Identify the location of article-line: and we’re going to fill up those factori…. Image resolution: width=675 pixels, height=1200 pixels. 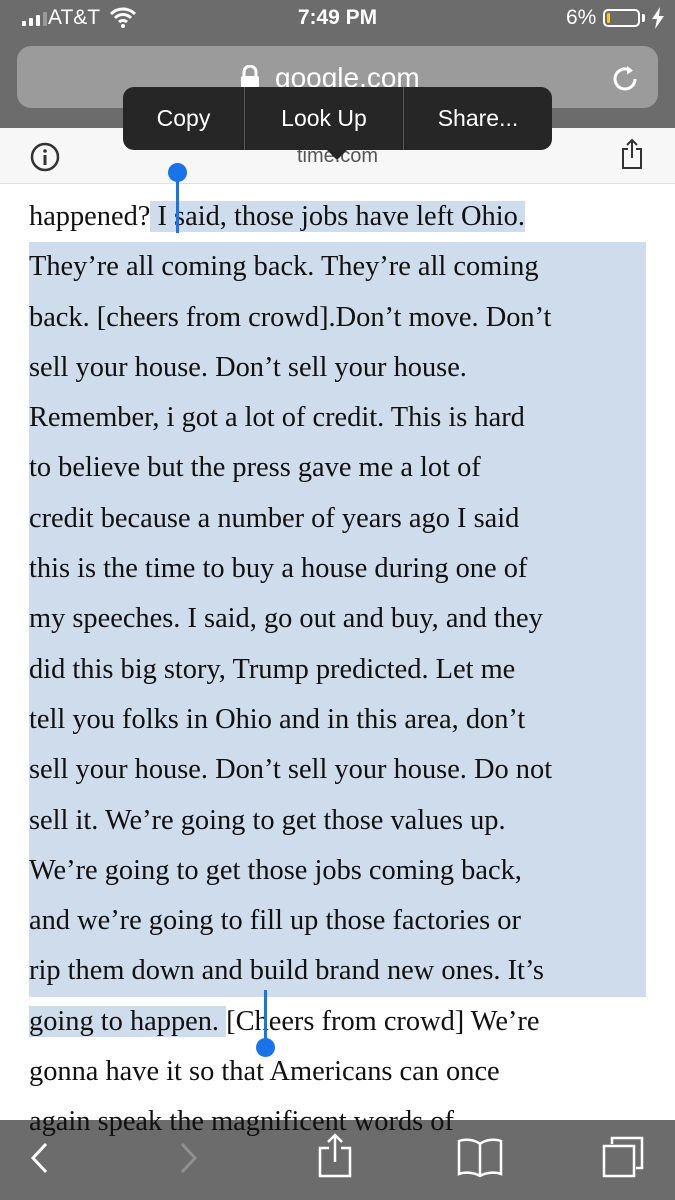
(339, 921).